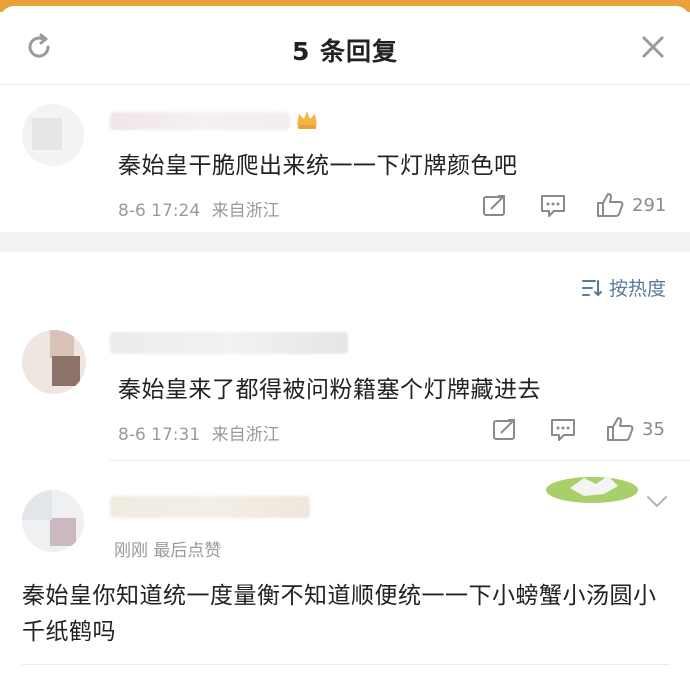 The height and width of the screenshot is (678, 690). Describe the element at coordinates (649, 205) in the screenshot. I see `like-count: 291` at that location.